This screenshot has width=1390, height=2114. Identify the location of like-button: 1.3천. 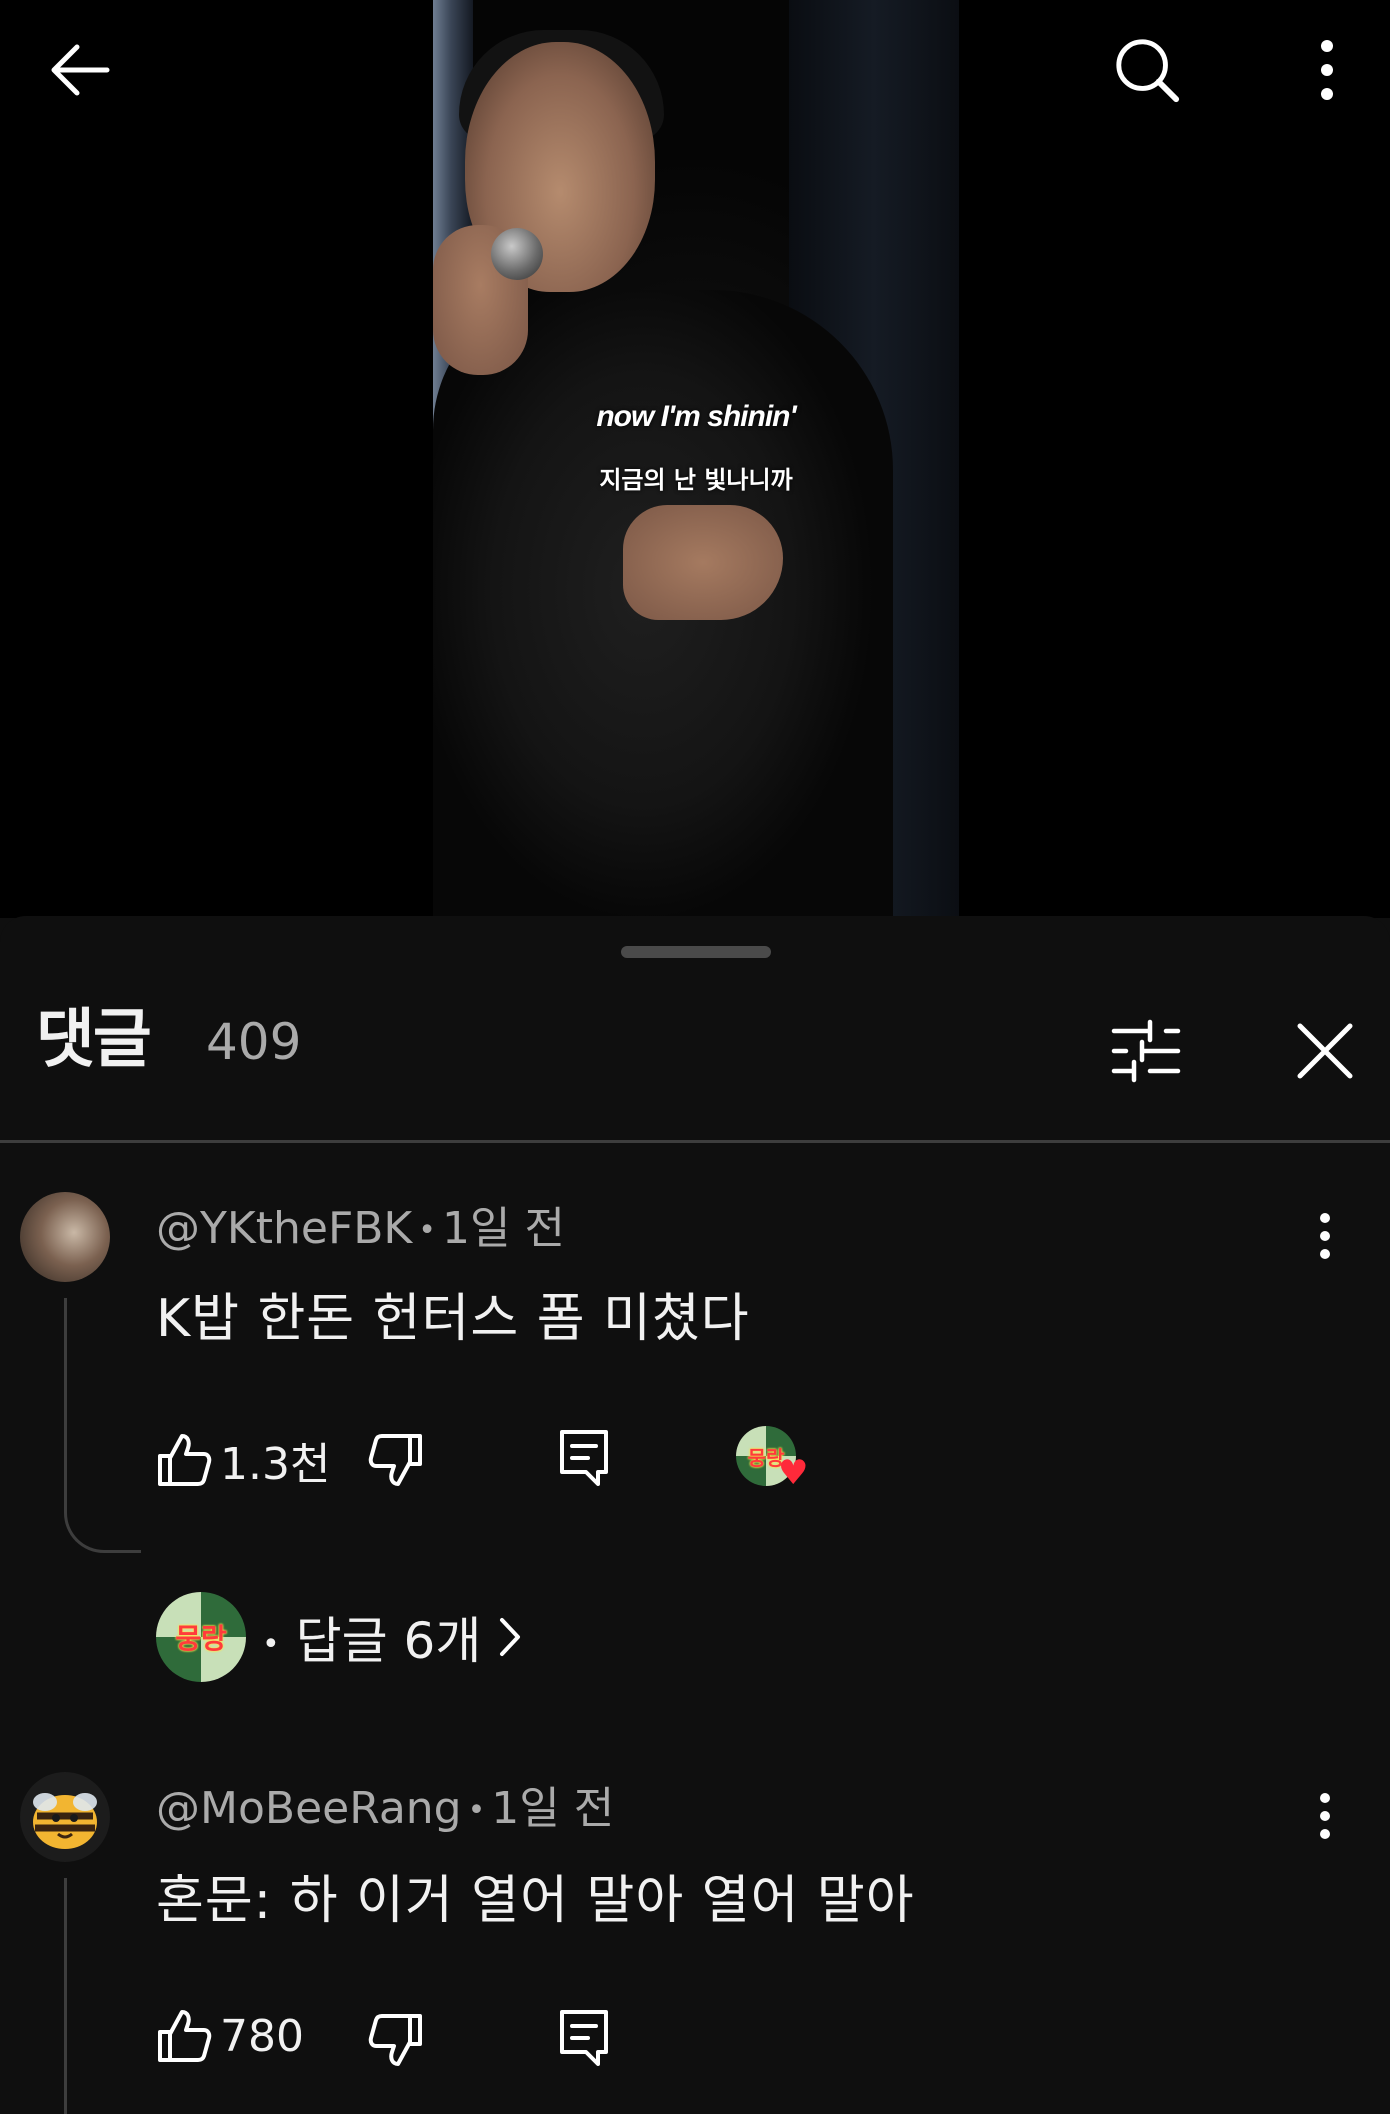
(243, 1460).